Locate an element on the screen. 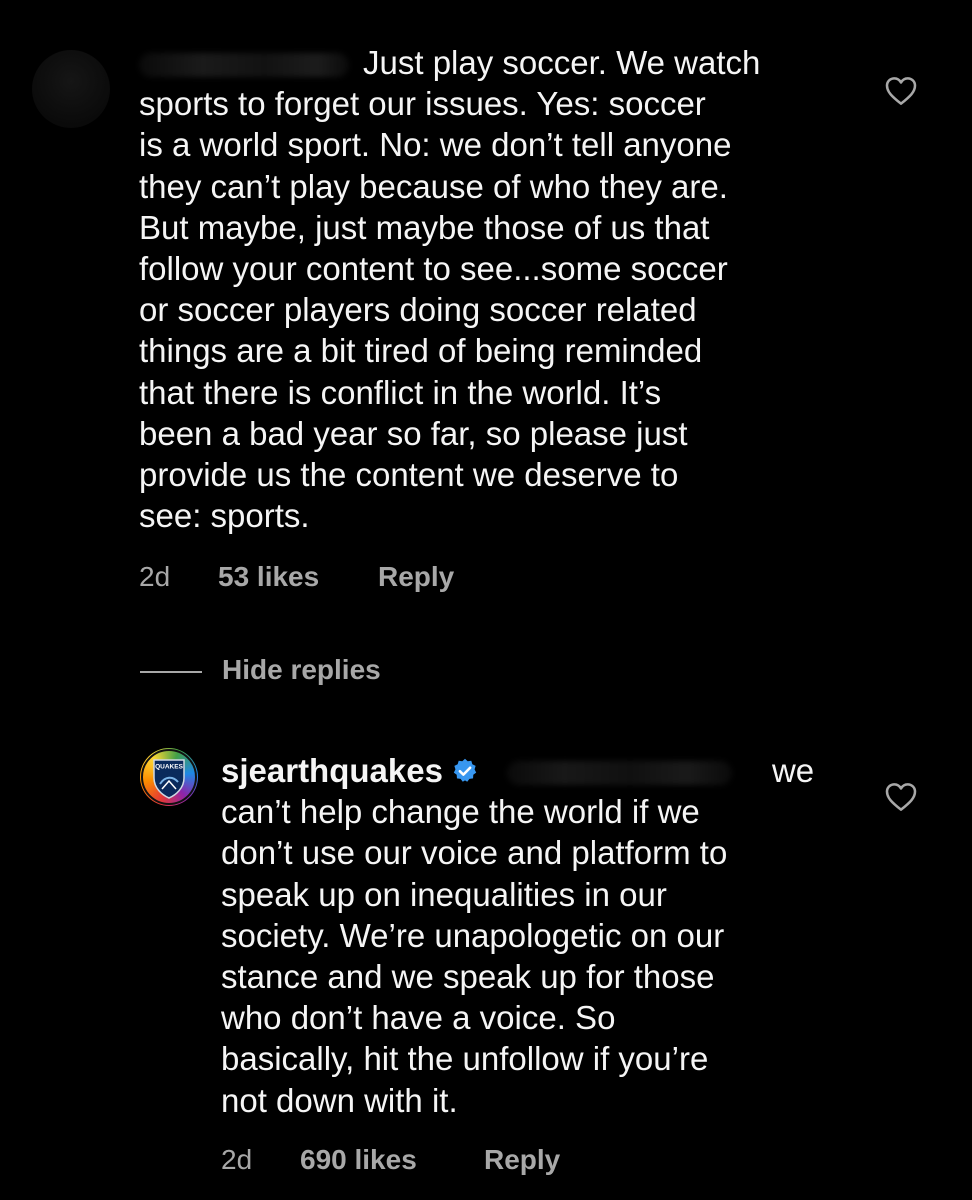 This screenshot has width=972, height=1200. comment-1-line: But maybe, just maybe those of us that is located at coordinates (424, 227).